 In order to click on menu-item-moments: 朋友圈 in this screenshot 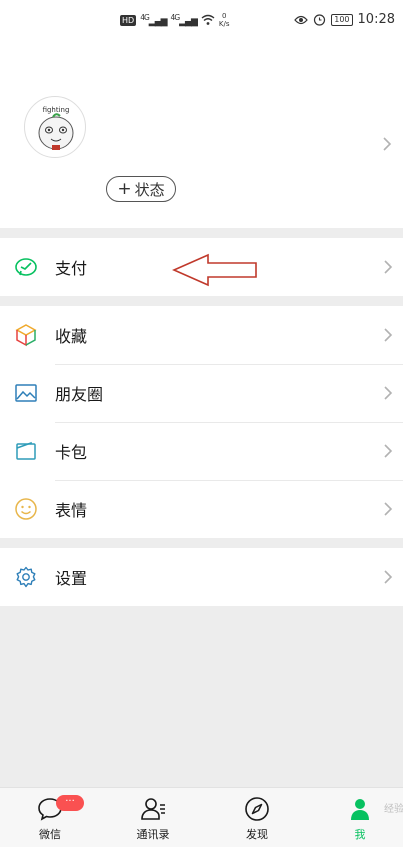, I will do `click(201, 393)`.